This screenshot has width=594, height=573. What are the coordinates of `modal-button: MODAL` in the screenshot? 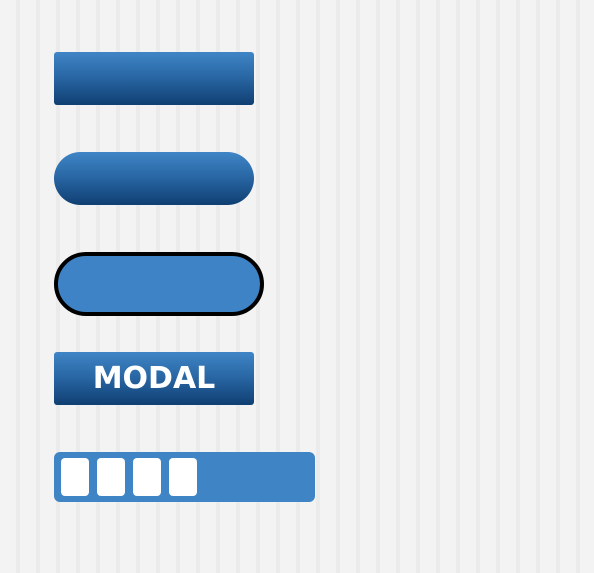 It's located at (154, 378).